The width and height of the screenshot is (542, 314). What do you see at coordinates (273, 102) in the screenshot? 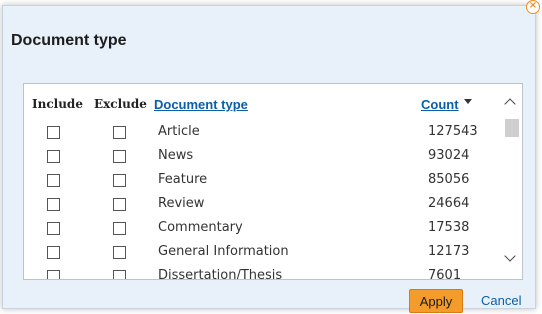
I see `table-header: Include Exclude Document type Count` at bounding box center [273, 102].